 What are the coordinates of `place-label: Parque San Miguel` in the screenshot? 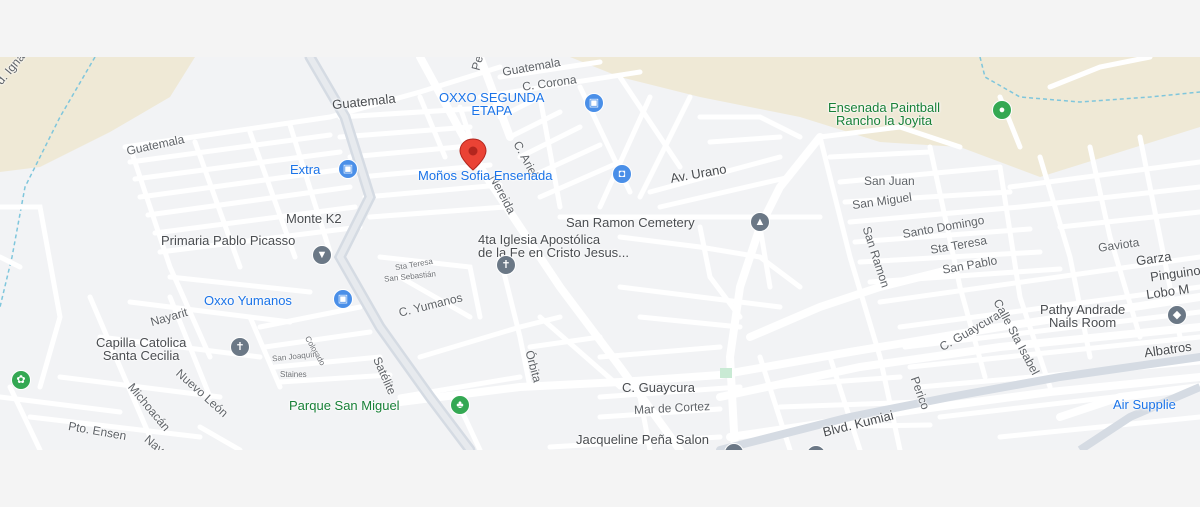 It's located at (344, 405).